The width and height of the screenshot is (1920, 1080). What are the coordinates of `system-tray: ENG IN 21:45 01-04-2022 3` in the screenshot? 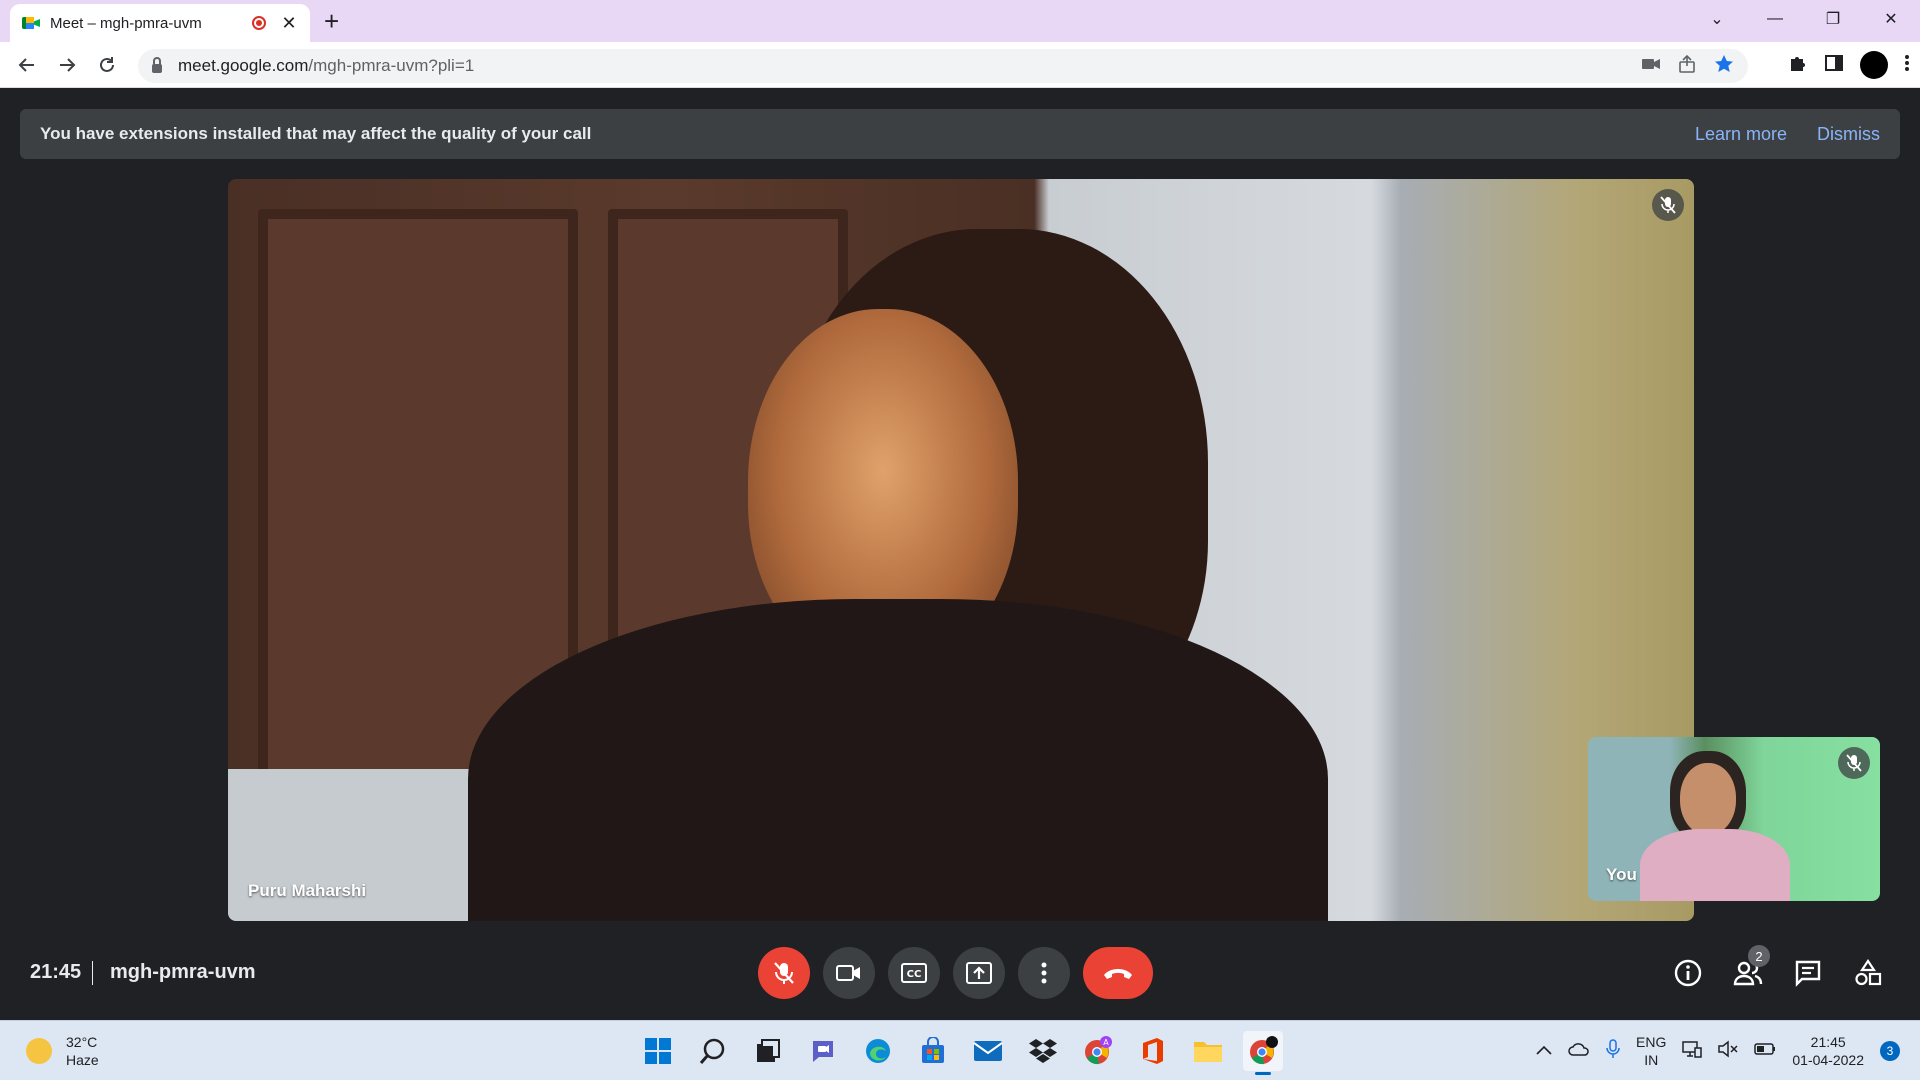 It's located at (1718, 1051).